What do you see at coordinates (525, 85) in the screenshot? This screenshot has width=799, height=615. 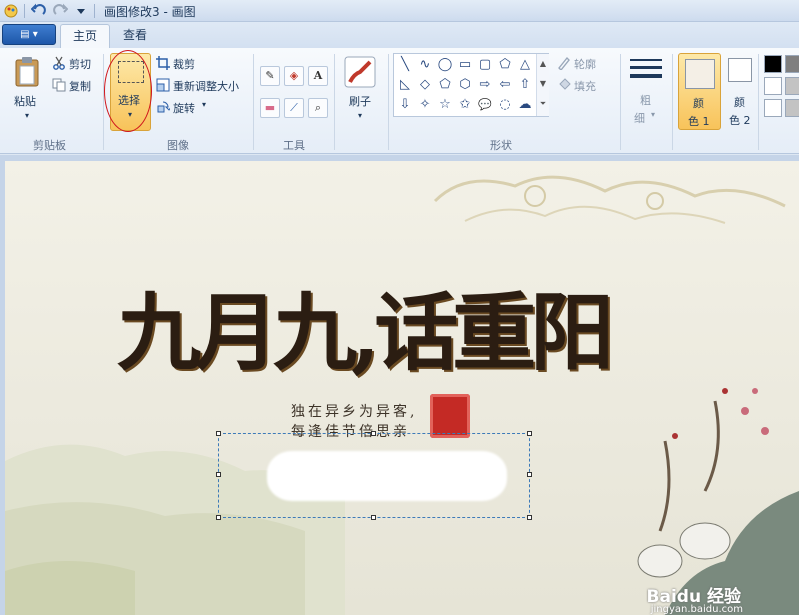 I see `shape-up-arrow-icon: ⇧` at bounding box center [525, 85].